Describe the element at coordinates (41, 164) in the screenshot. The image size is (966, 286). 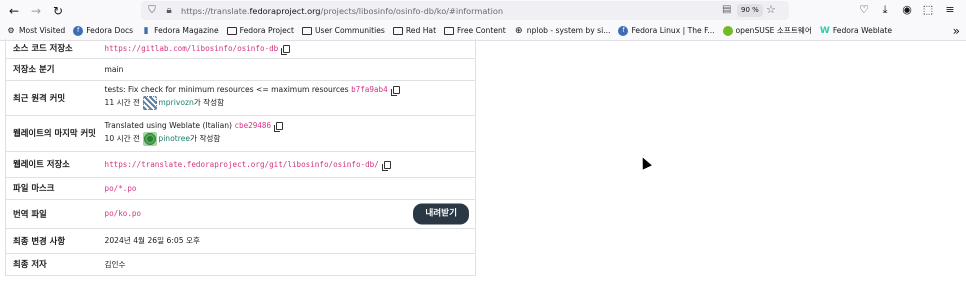
I see `weblate-repo-label: 웹레이트 저장소` at that location.